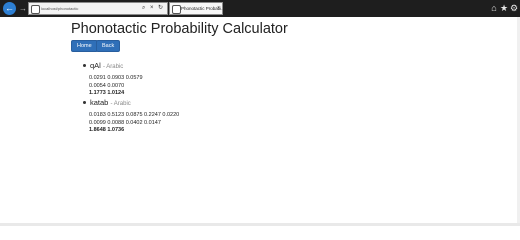 Image resolution: width=520 pixels, height=240 pixels. Describe the element at coordinates (494, 8) in the screenshot. I see `home-icon: ⌂` at that location.